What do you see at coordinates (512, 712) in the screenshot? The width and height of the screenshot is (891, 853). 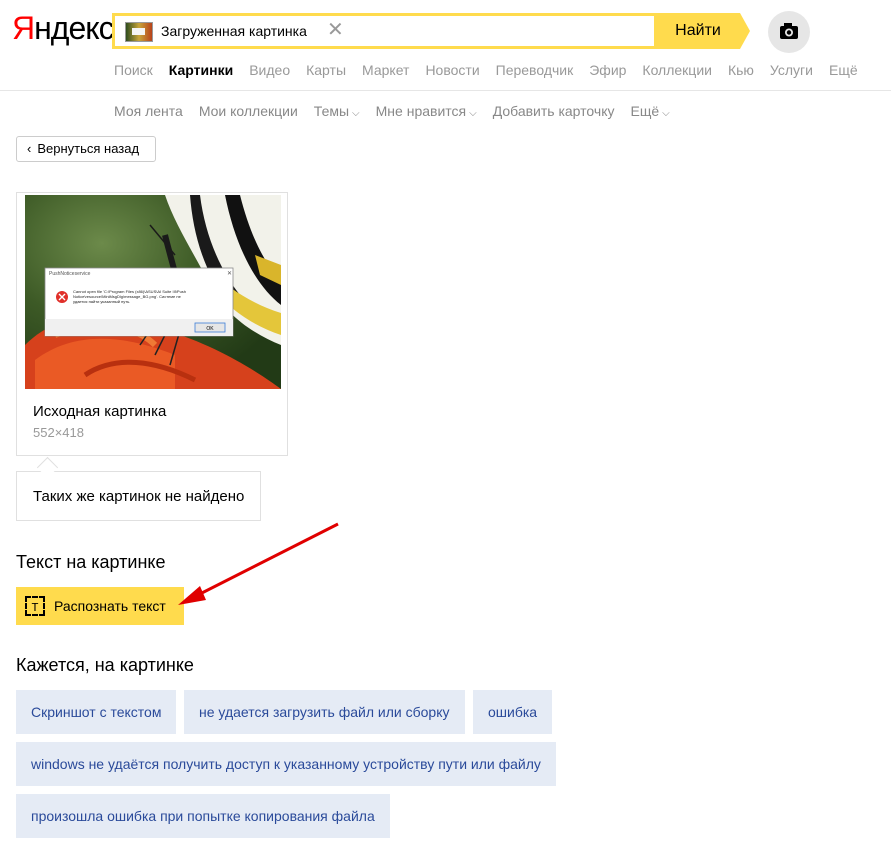 I see `suggestion-tag: ошибка` at bounding box center [512, 712].